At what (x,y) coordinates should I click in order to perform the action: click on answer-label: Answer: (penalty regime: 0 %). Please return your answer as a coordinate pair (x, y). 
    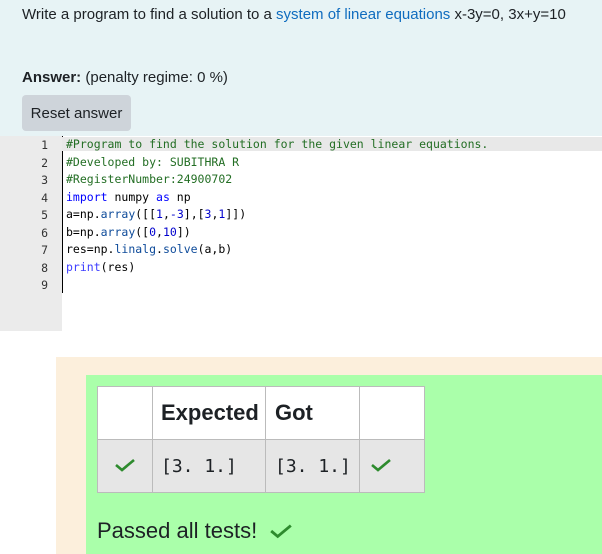
    Looking at the image, I should click on (125, 77).